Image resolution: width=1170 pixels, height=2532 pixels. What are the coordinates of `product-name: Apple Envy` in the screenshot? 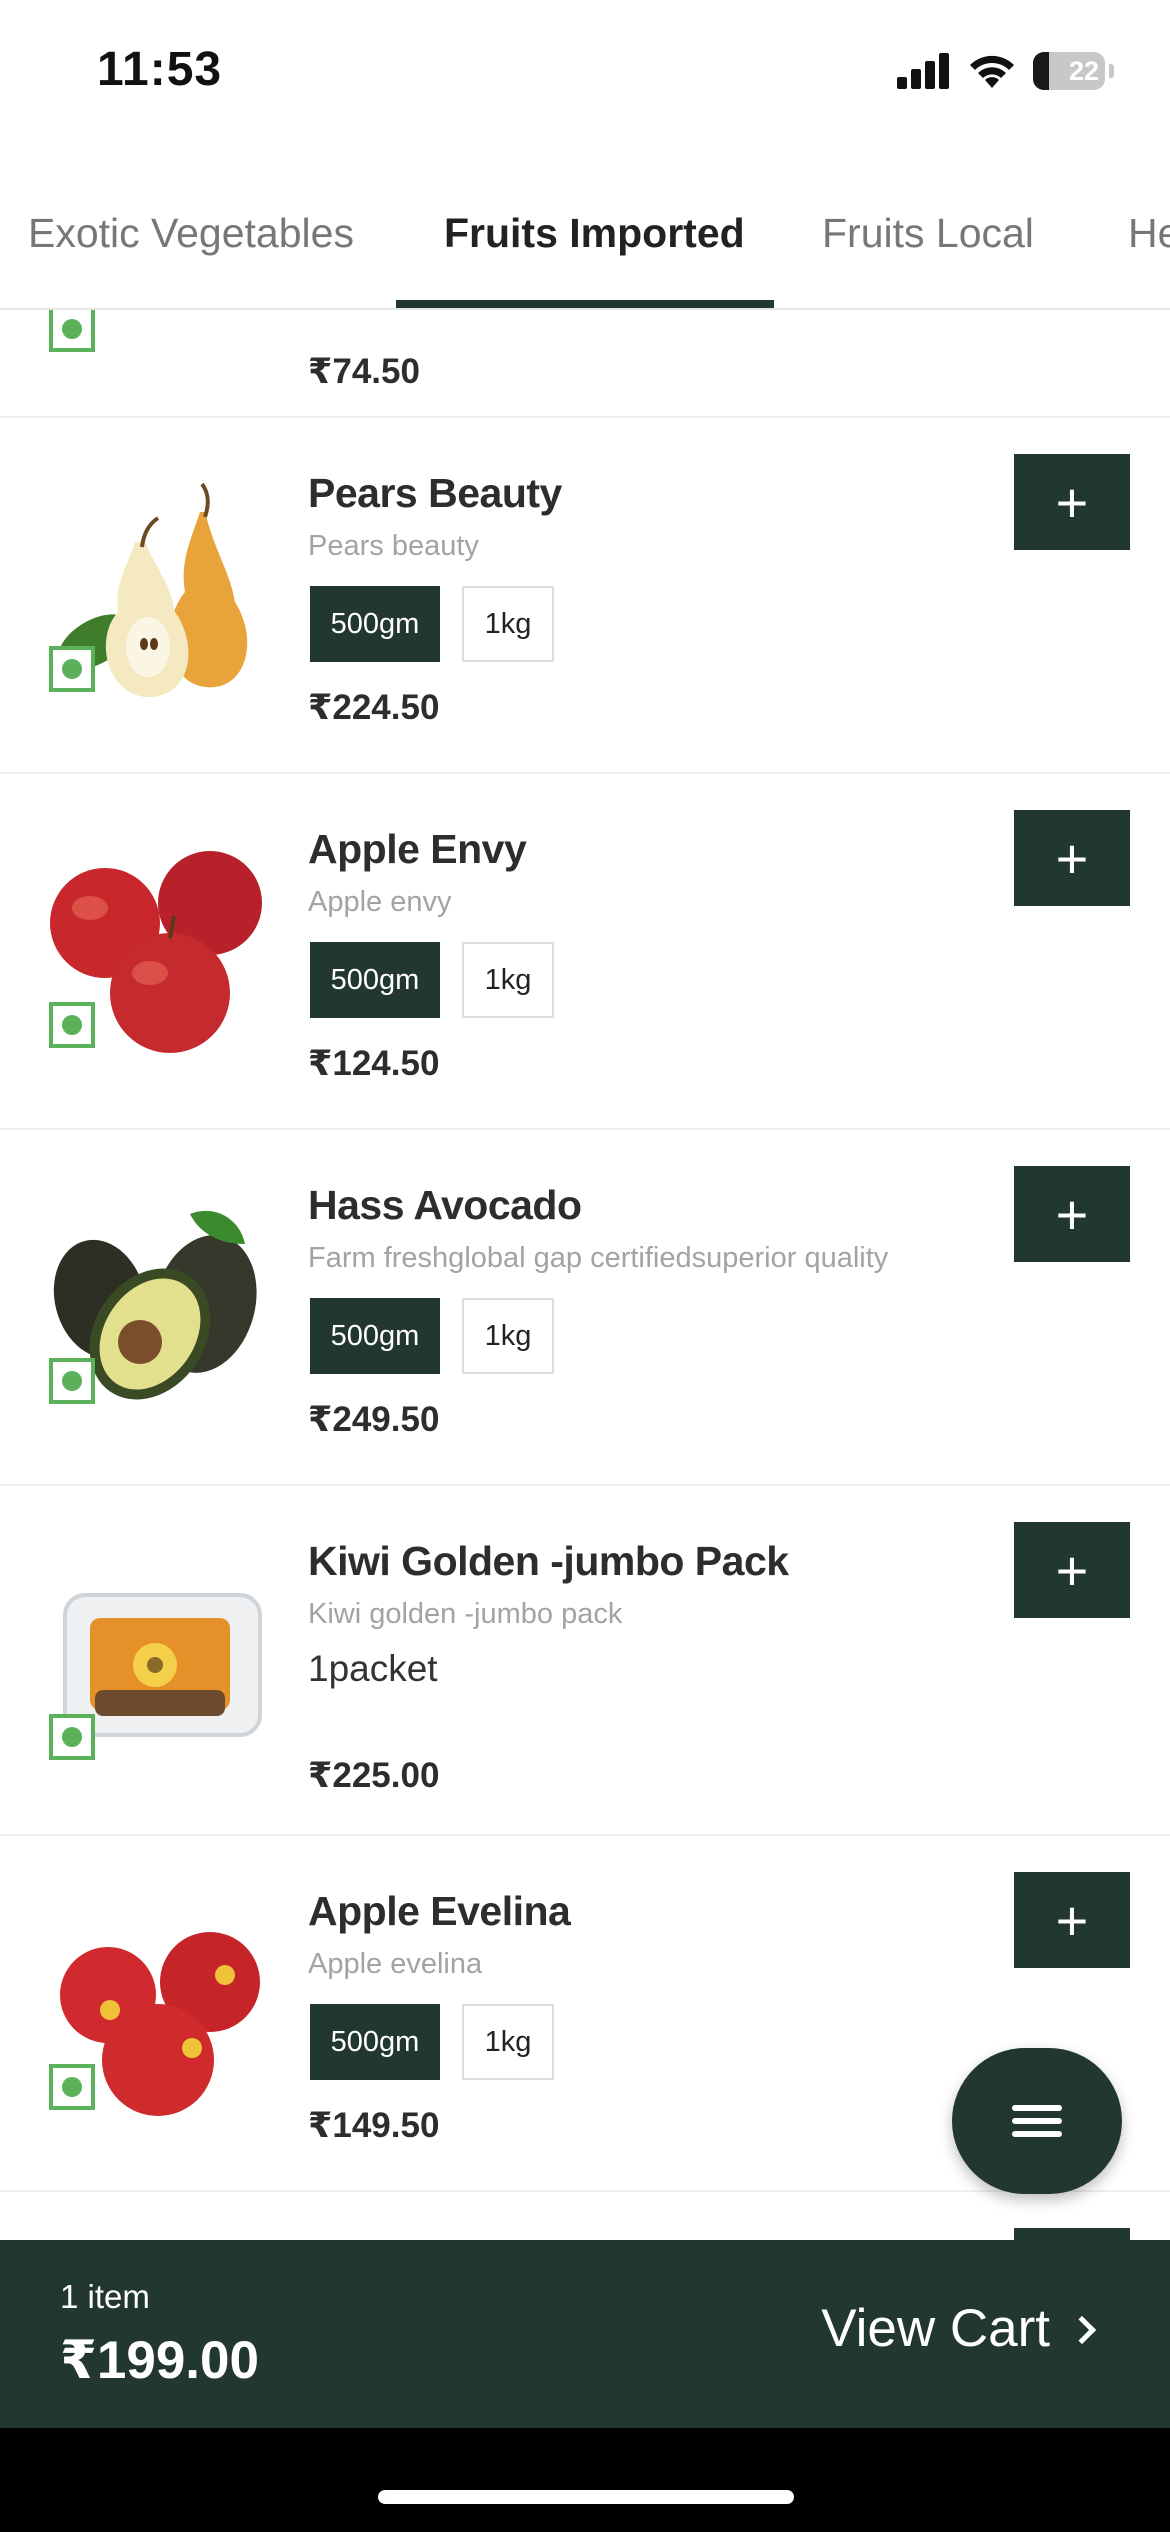 It's located at (417, 849).